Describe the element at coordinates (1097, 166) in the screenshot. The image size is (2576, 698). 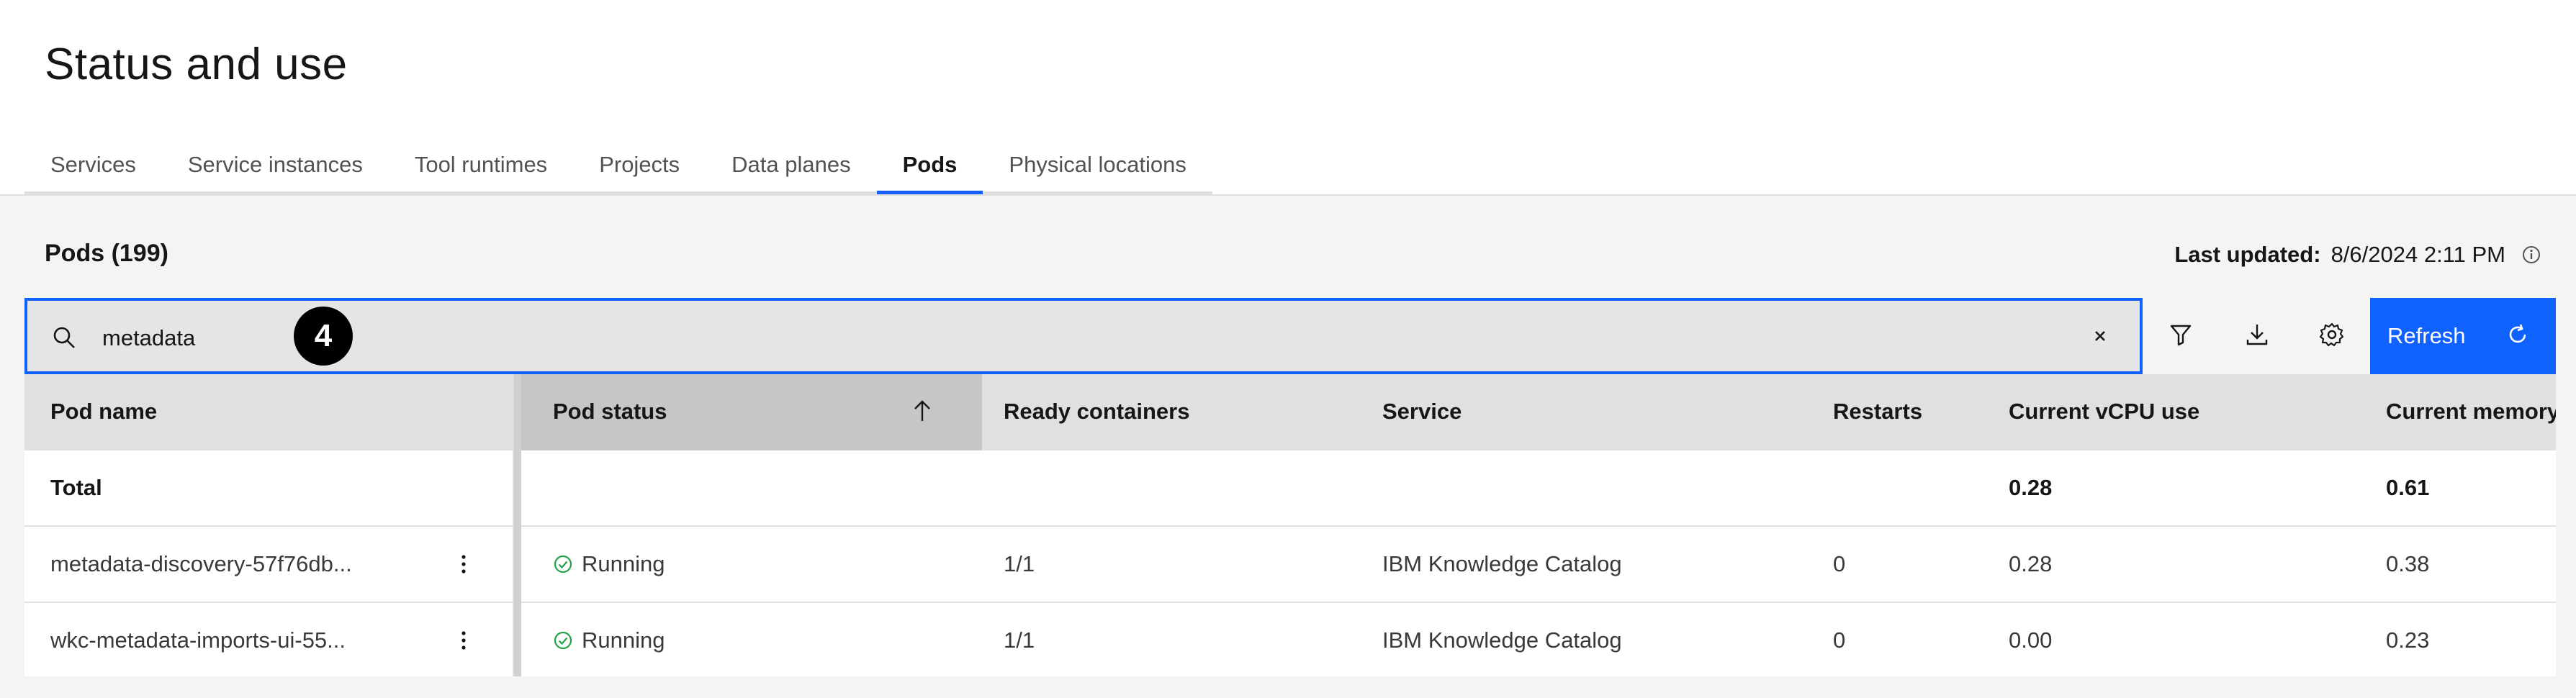
I see `tab-physical-locations: Physical locations` at that location.